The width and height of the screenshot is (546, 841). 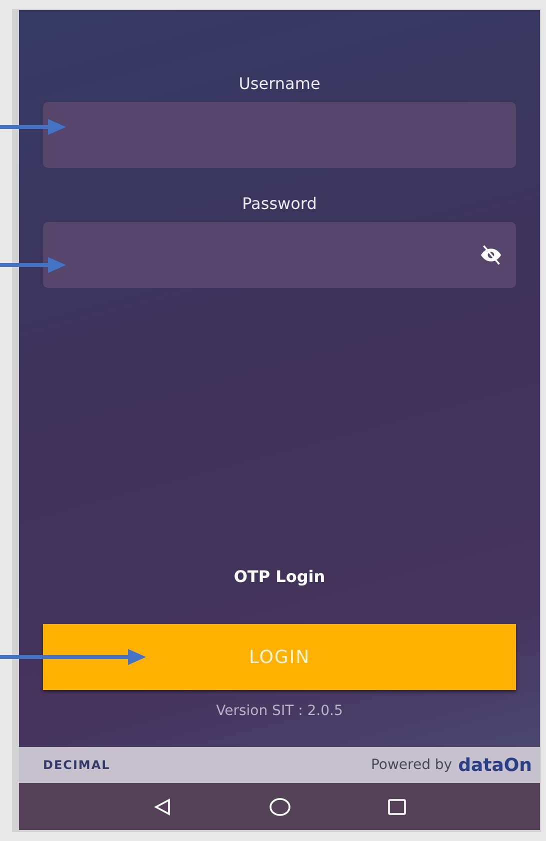 I want to click on version-text: Version SIT : 2.0.5, so click(x=279, y=711).